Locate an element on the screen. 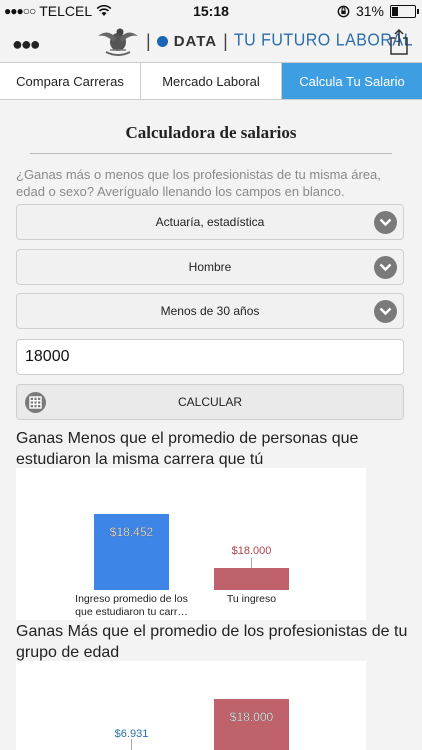 This screenshot has width=422, height=750. age-select: Menos de 30 años is located at coordinates (210, 311).